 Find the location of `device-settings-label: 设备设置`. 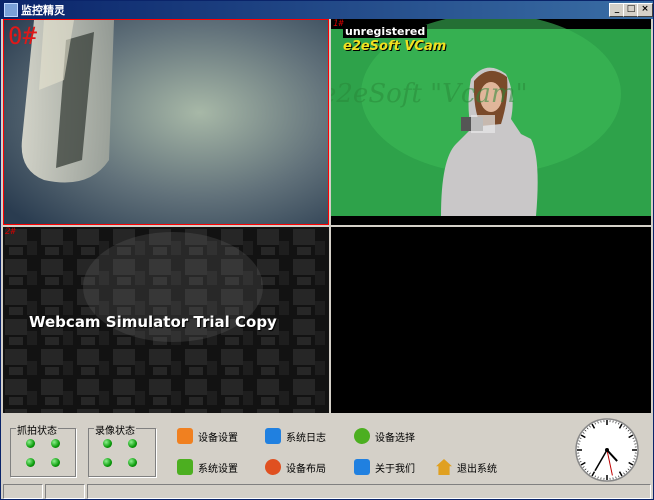

device-settings-label: 设备设置 is located at coordinates (218, 438).